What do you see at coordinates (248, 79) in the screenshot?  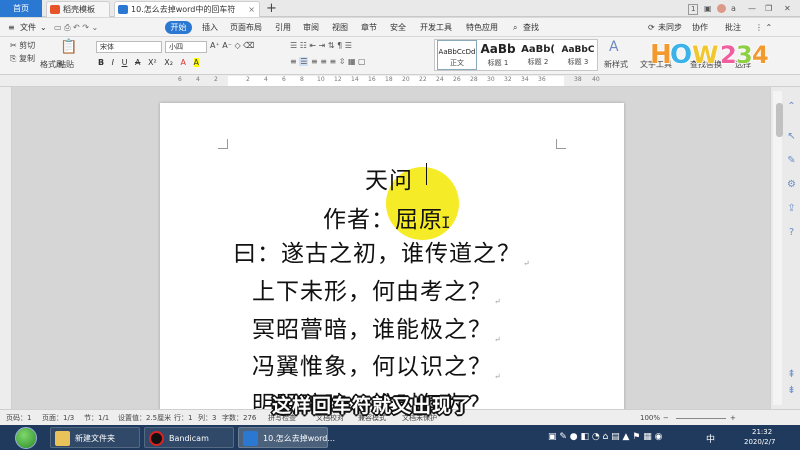 I see `ruler-number: 2` at bounding box center [248, 79].